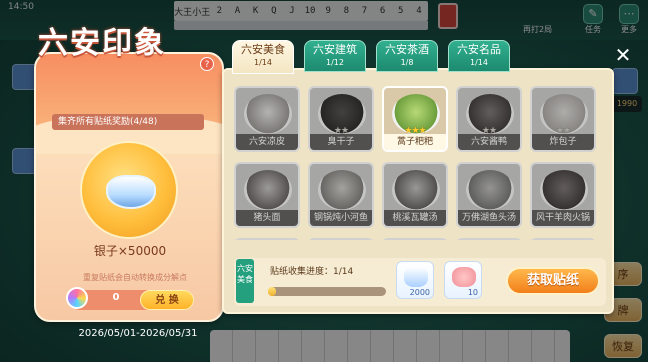 Image resolution: width=648 pixels, height=362 pixels. Describe the element at coordinates (267, 218) in the screenshot. I see `sticker-name: 猪头面` at that location.